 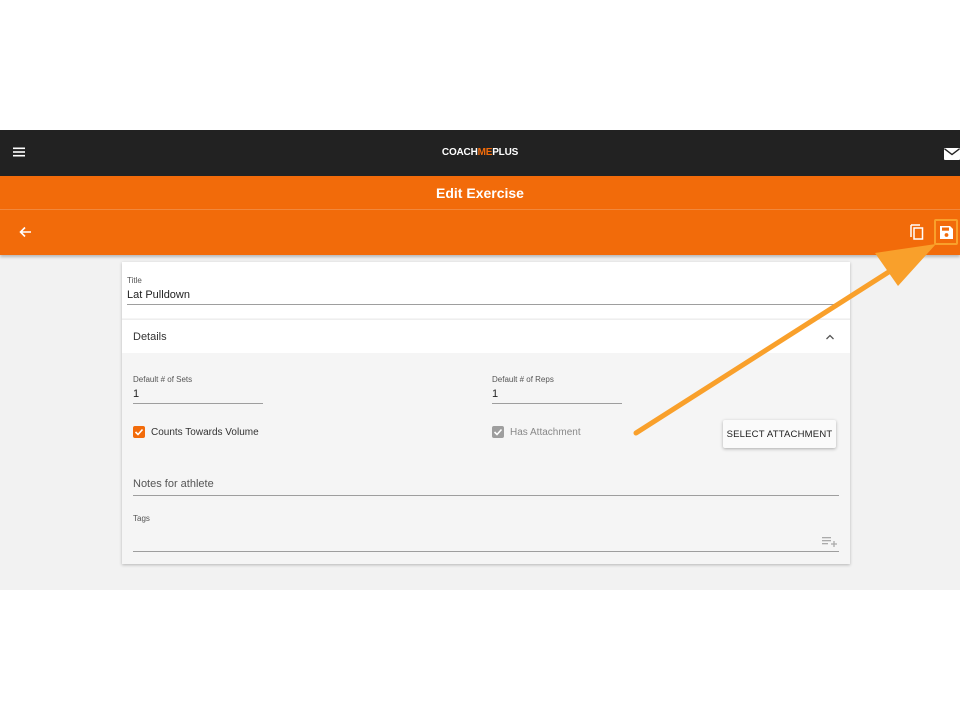 I want to click on brand-logo: COACHMEPLUS, so click(x=480, y=152).